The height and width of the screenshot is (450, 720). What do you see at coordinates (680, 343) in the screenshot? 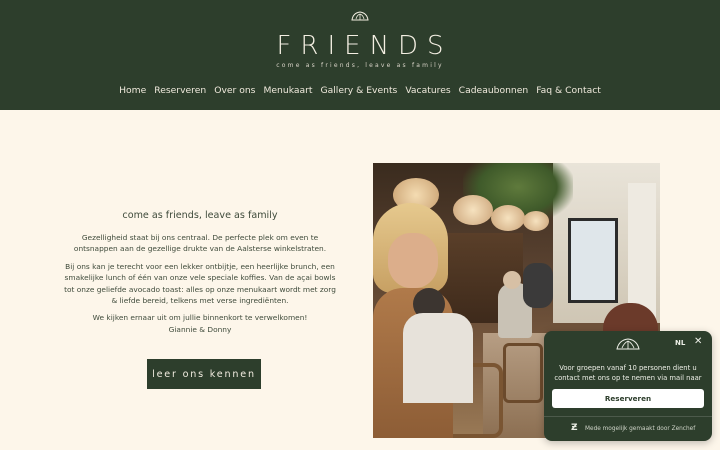
I see `language-selector: NL` at bounding box center [680, 343].